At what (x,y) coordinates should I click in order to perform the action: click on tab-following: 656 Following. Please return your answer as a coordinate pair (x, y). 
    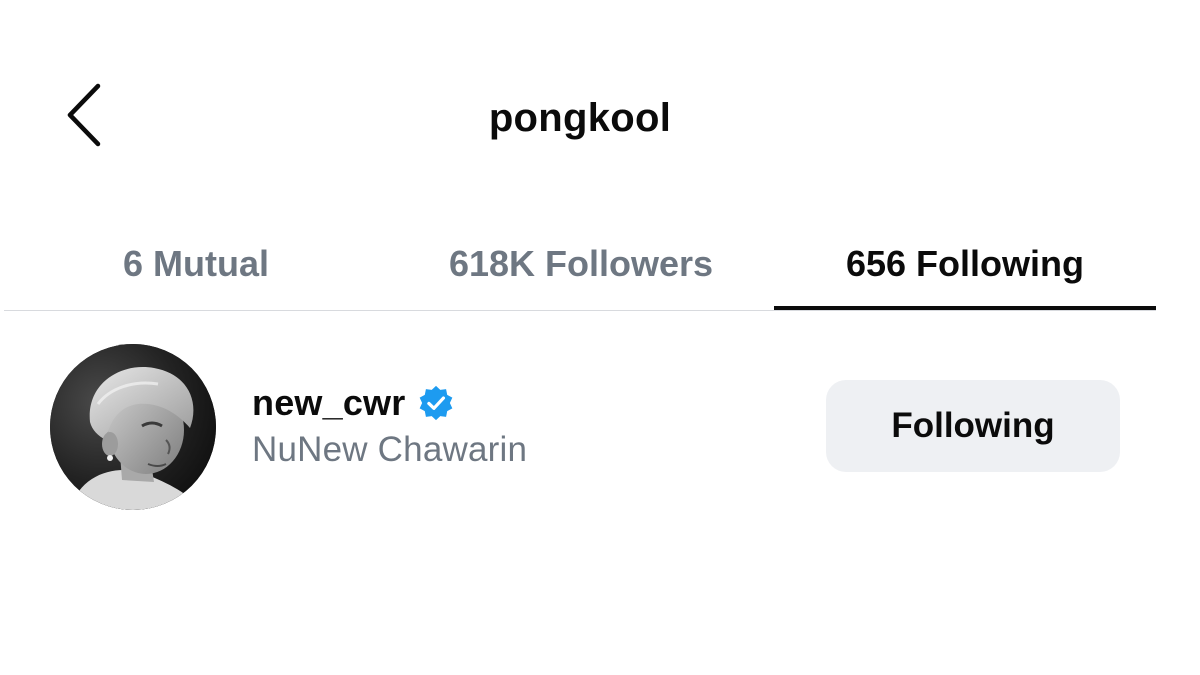
    Looking at the image, I should click on (965, 264).